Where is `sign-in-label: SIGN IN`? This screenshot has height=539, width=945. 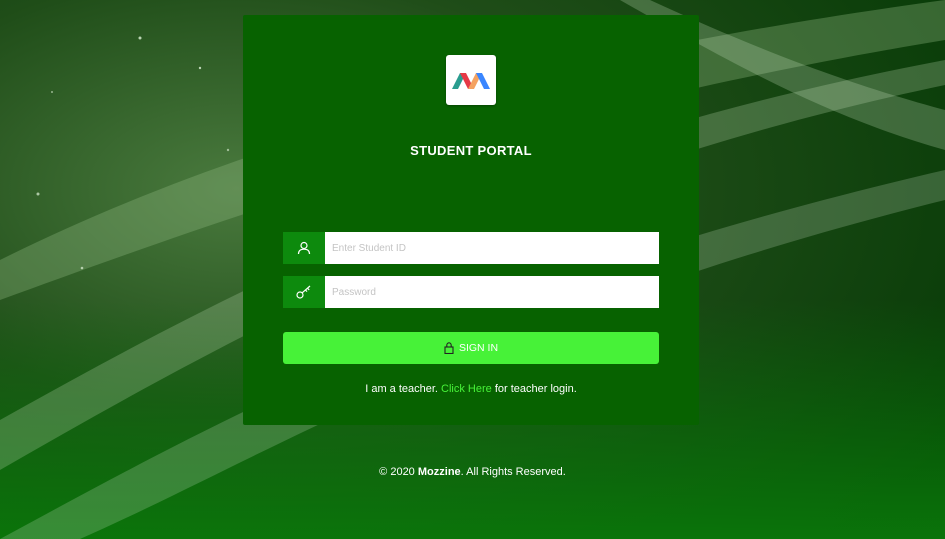 sign-in-label: SIGN IN is located at coordinates (478, 348).